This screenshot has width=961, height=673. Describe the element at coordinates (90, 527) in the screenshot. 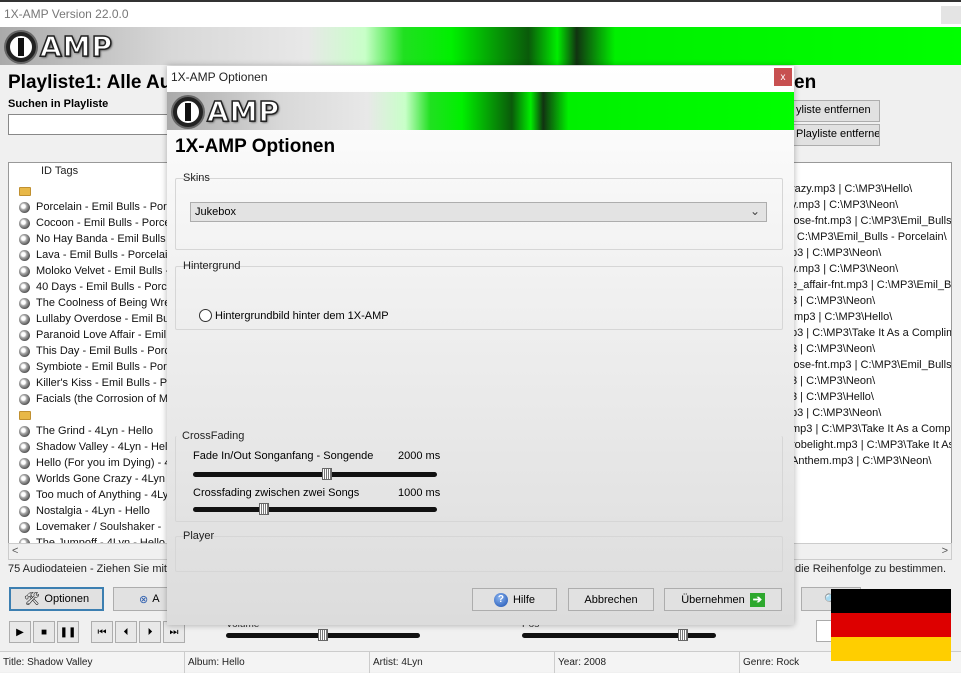

I see `song-row: Lovemaker / Soulshaker -` at that location.